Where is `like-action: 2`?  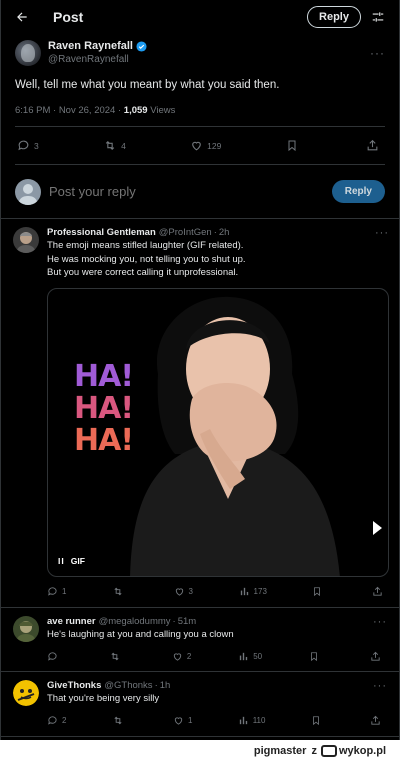
like-action: 2 is located at coordinates (181, 656).